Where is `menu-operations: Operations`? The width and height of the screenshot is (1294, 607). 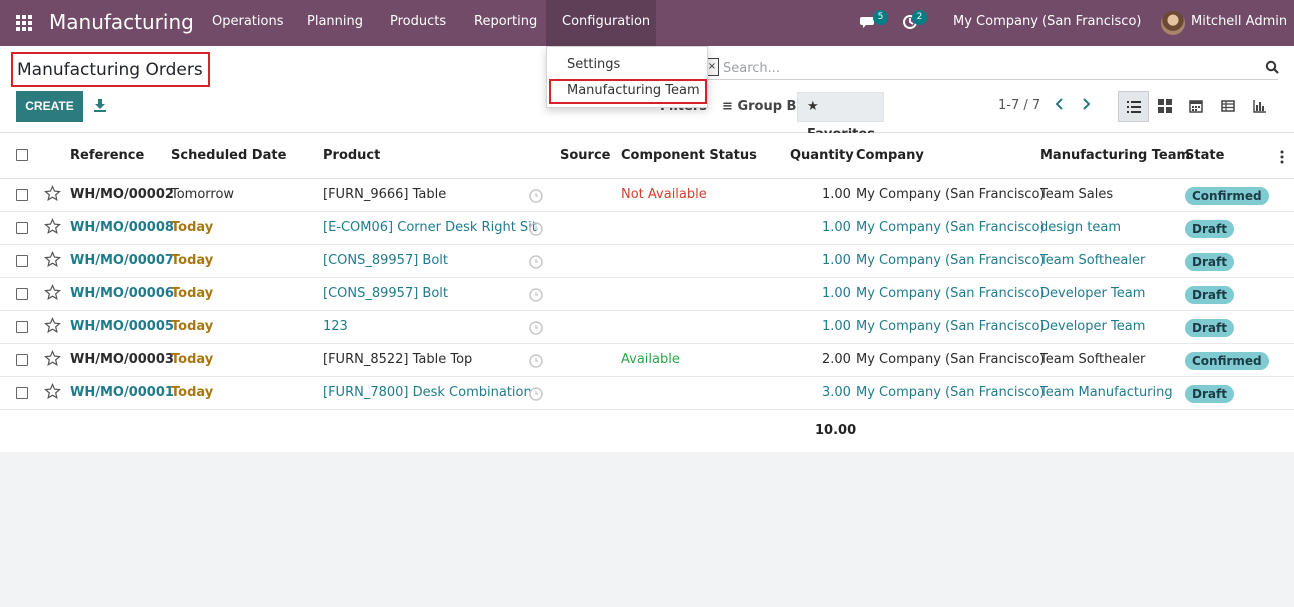
menu-operations: Operations is located at coordinates (247, 21).